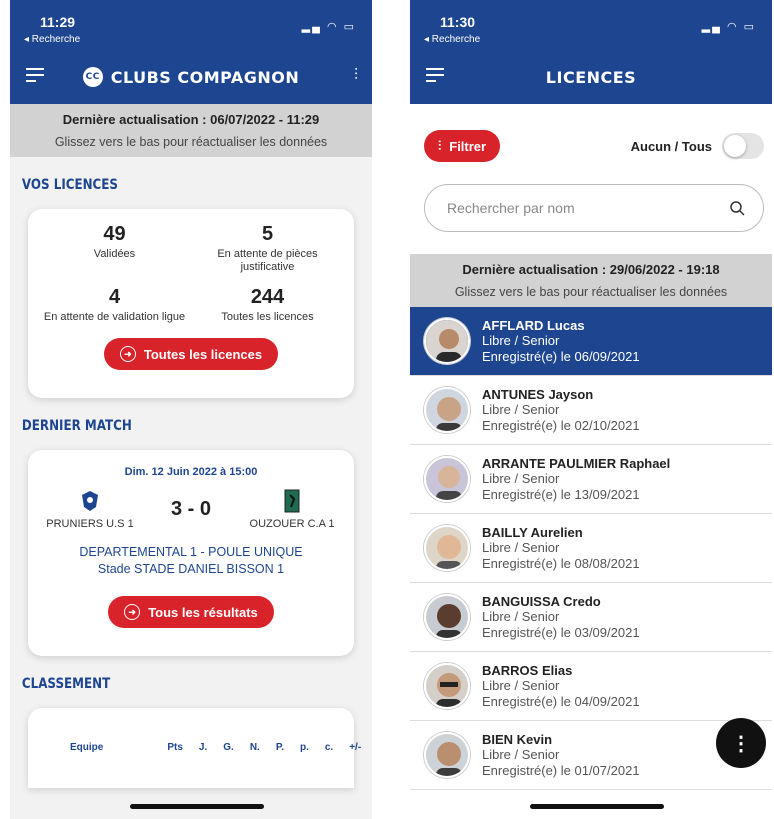 Image resolution: width=774 pixels, height=819 pixels. What do you see at coordinates (114, 234) in the screenshot?
I see `stat-value: 49` at bounding box center [114, 234].